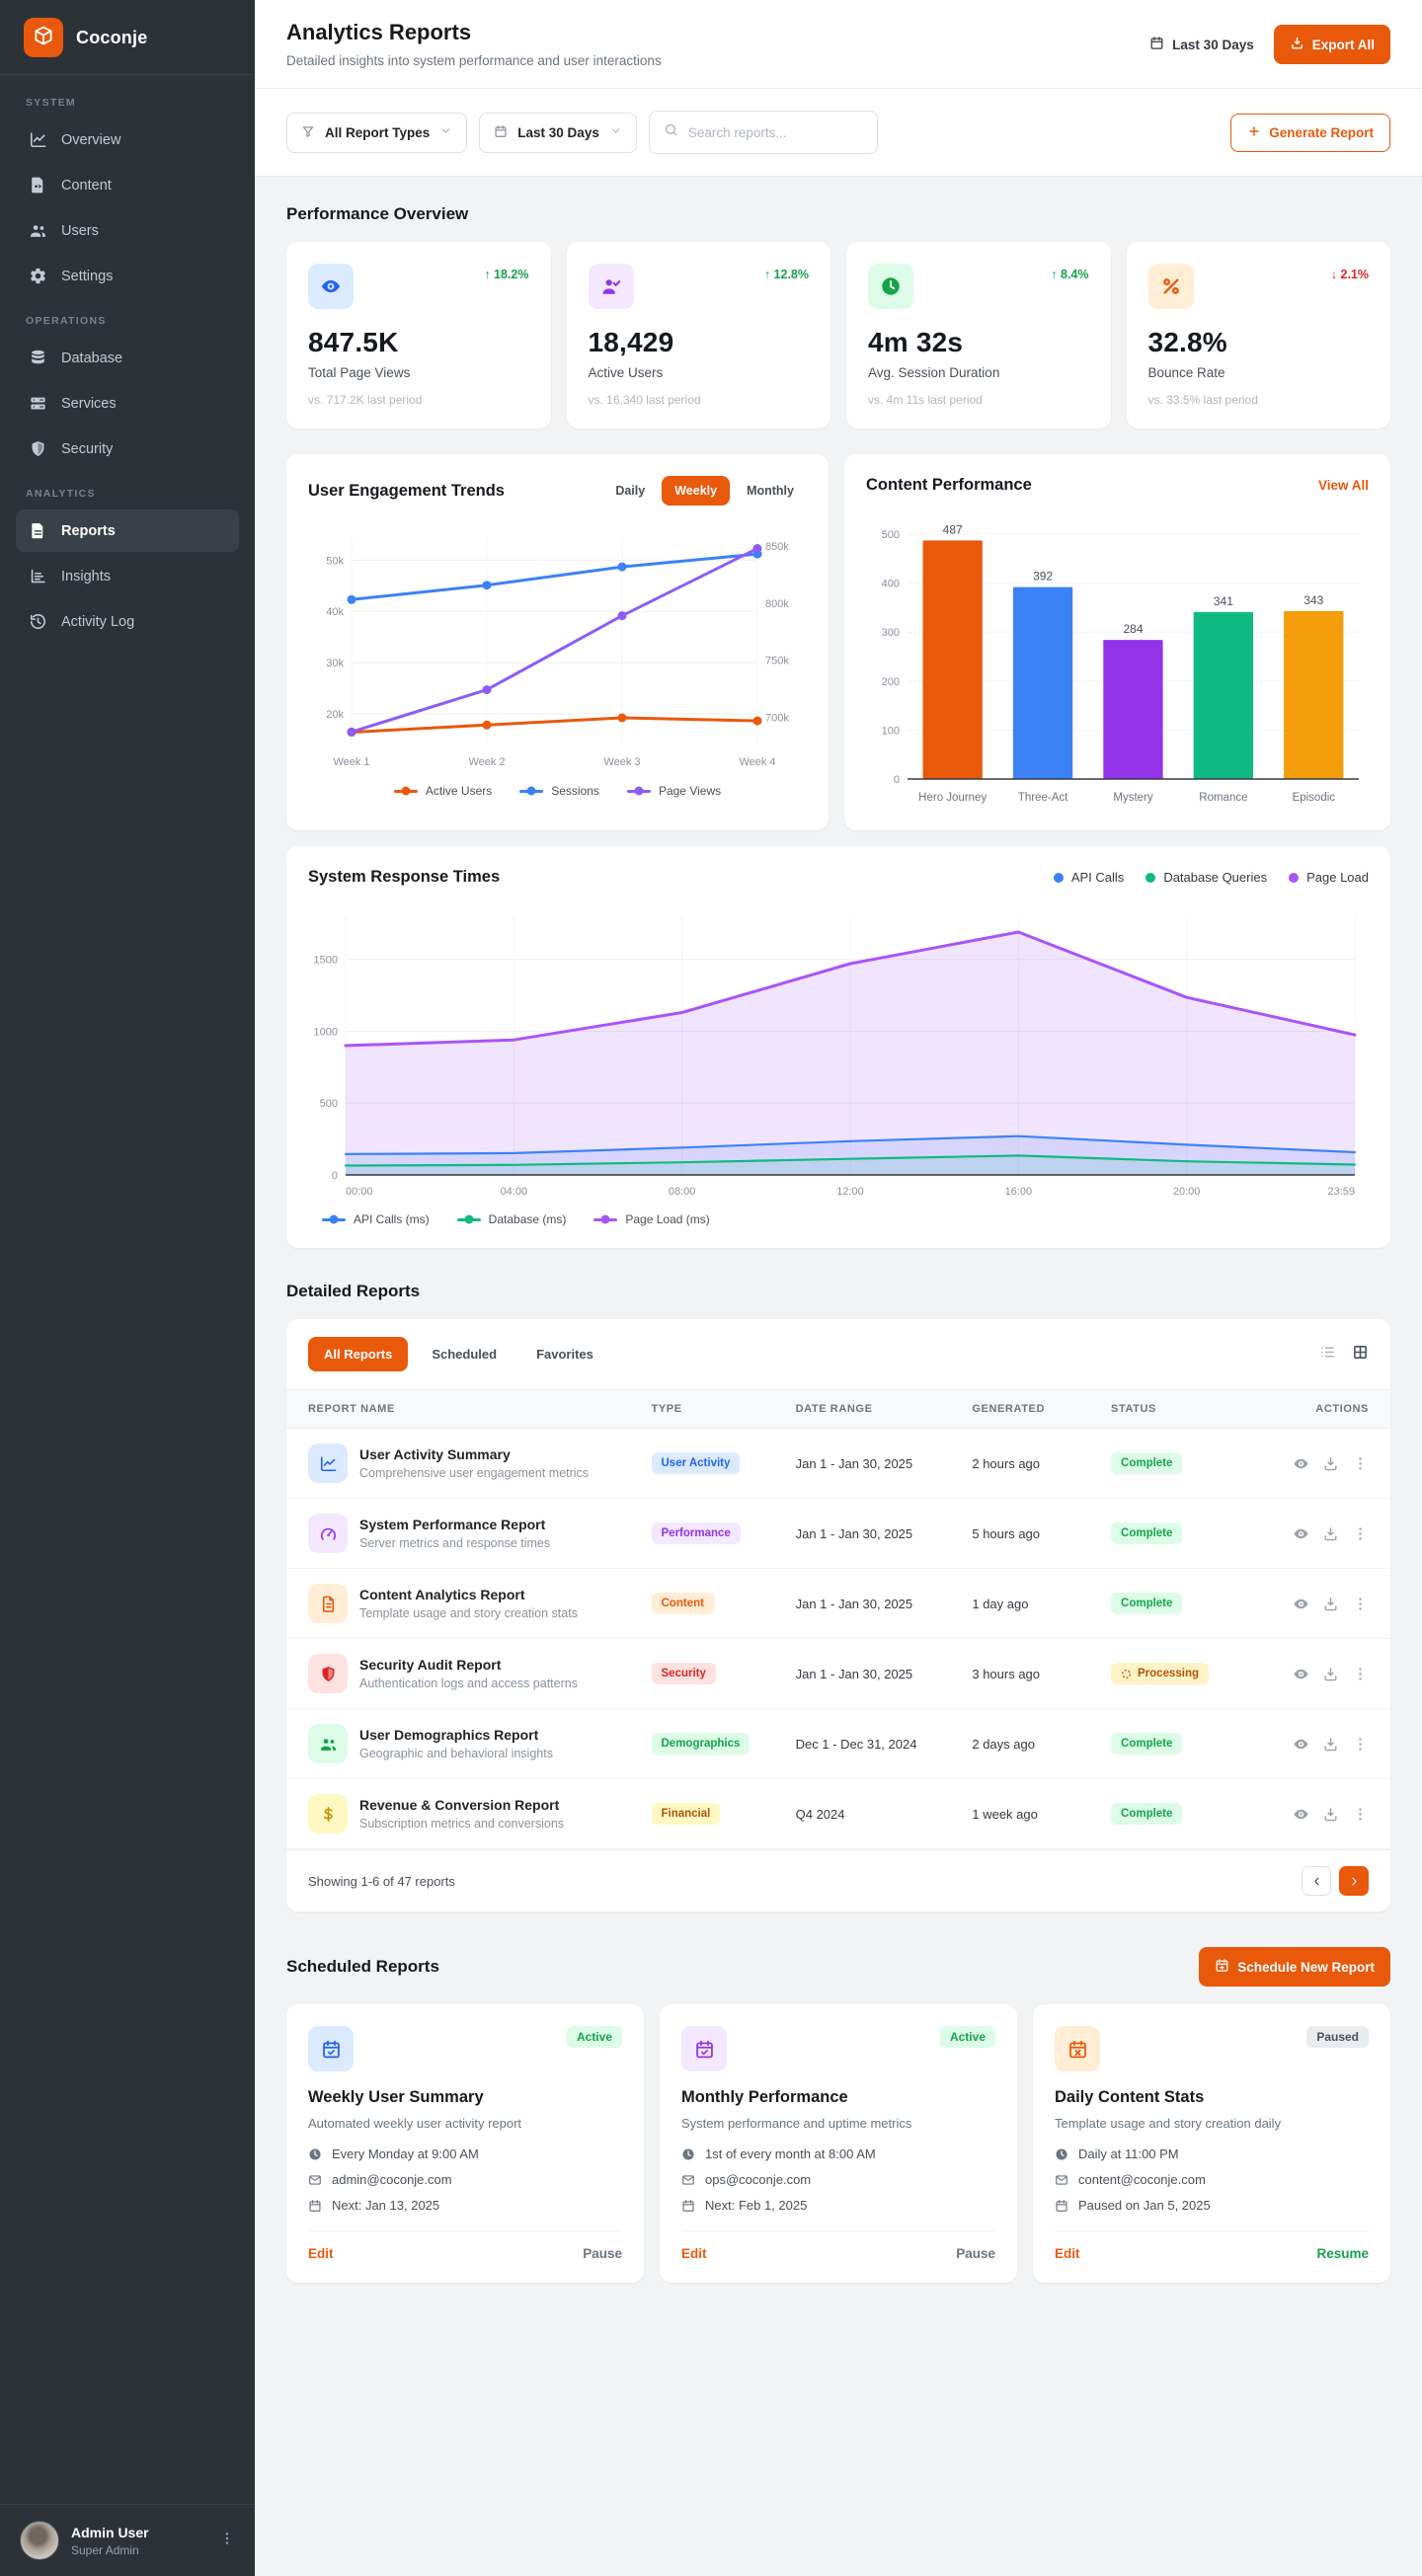 Image resolution: width=1422 pixels, height=2576 pixels. I want to click on engagement-tab-weekly: Weekly, so click(696, 491).